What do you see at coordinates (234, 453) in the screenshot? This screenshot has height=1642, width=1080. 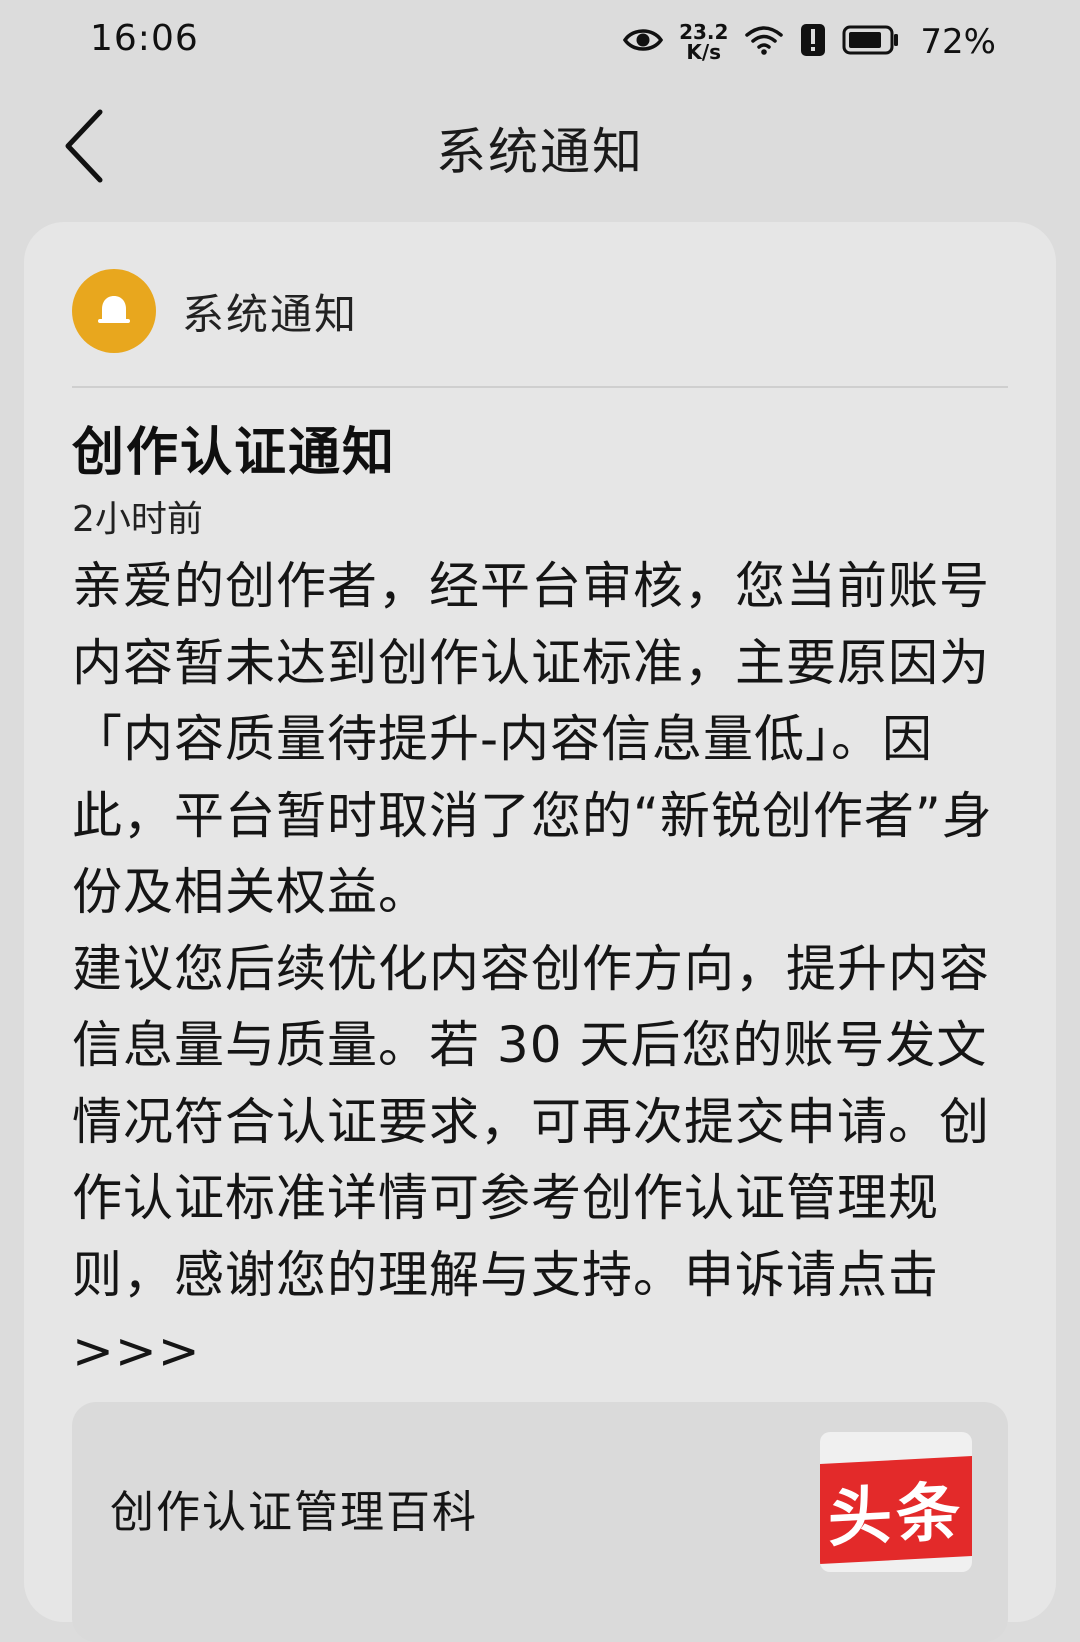 I see `notice-title: 创作认证通知` at bounding box center [234, 453].